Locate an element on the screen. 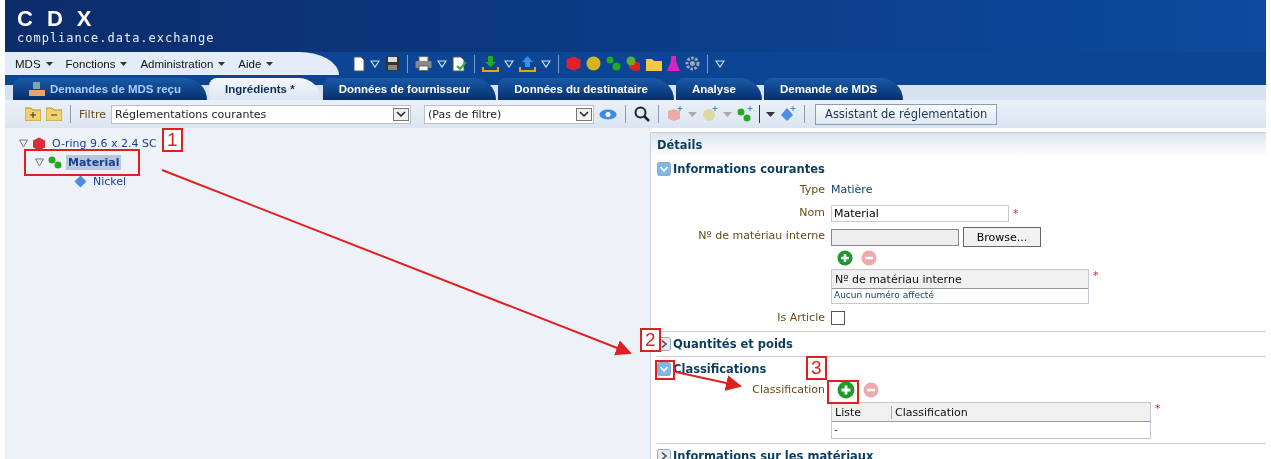 This screenshot has height=459, width=1271. tree-item: O-ring 9.6 x 2.4 SC is located at coordinates (104, 143).